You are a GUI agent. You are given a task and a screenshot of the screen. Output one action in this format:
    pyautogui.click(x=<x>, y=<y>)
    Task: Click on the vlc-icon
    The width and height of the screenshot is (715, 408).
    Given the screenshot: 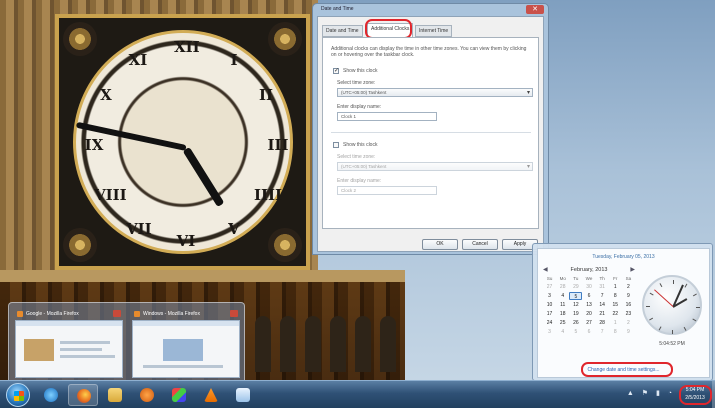 What is the action you would take?
    pyautogui.click(x=211, y=395)
    